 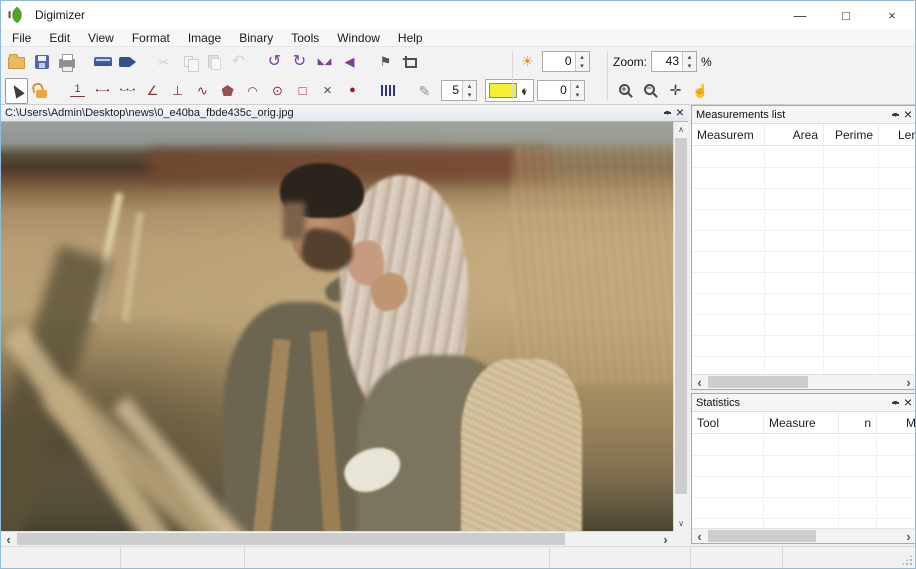 I want to click on measure-unit-length-tool-icon: 1, so click(x=77, y=90).